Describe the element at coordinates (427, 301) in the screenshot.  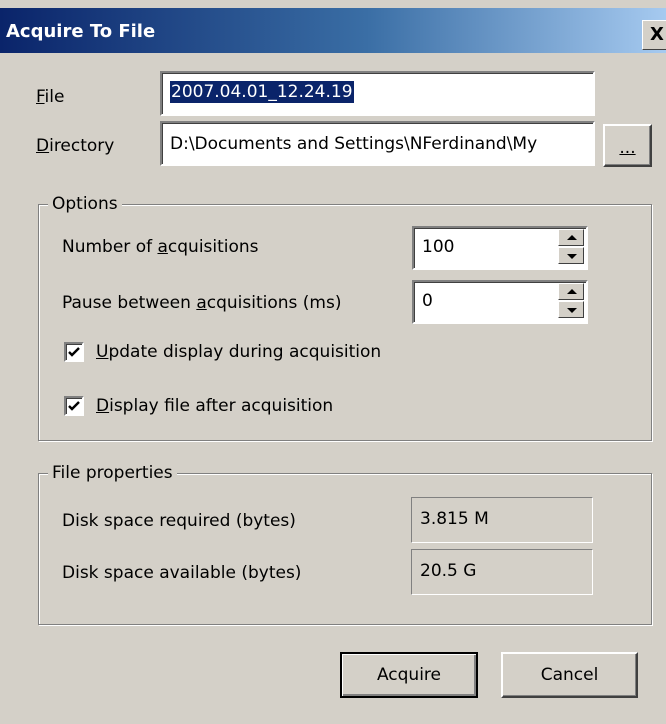
I see `pause-value: 0` at that location.